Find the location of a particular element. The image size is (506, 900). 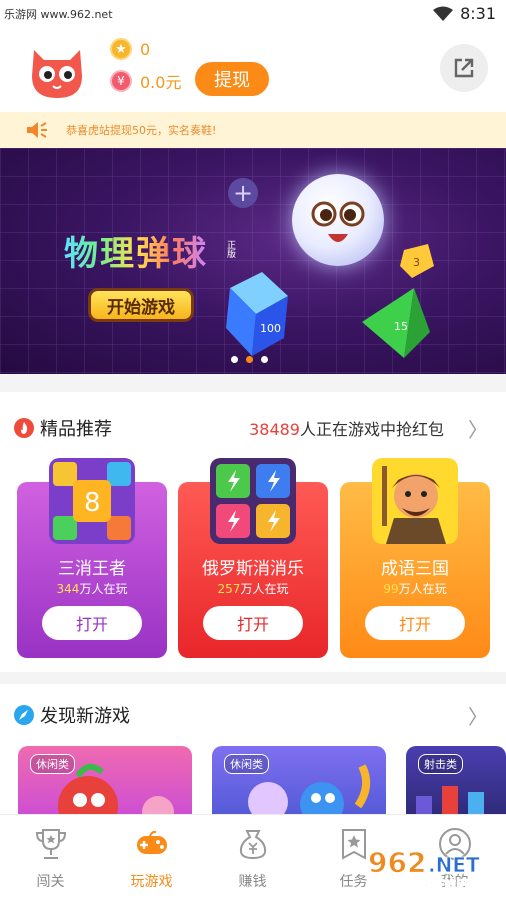

genre-tag: 射击类 is located at coordinates (440, 764).